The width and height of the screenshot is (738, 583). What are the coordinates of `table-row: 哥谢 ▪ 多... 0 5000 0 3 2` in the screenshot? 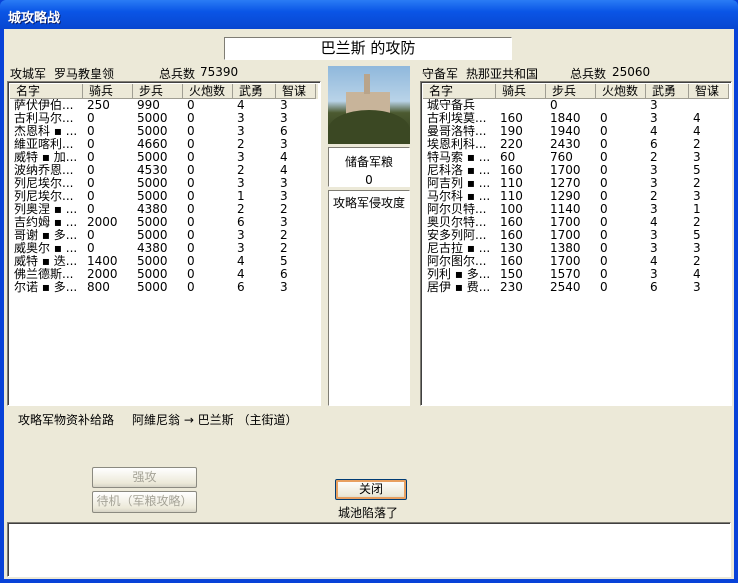 It's located at (163, 235).